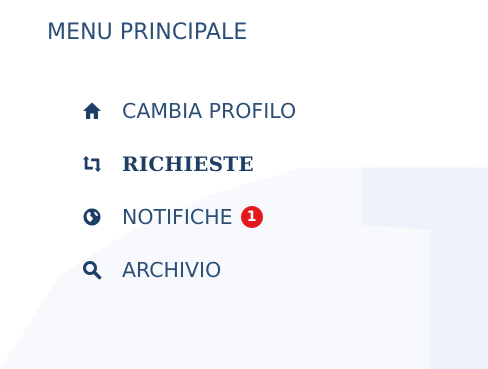  I want to click on menu-title: MENU PRINCIPALE, so click(147, 32).